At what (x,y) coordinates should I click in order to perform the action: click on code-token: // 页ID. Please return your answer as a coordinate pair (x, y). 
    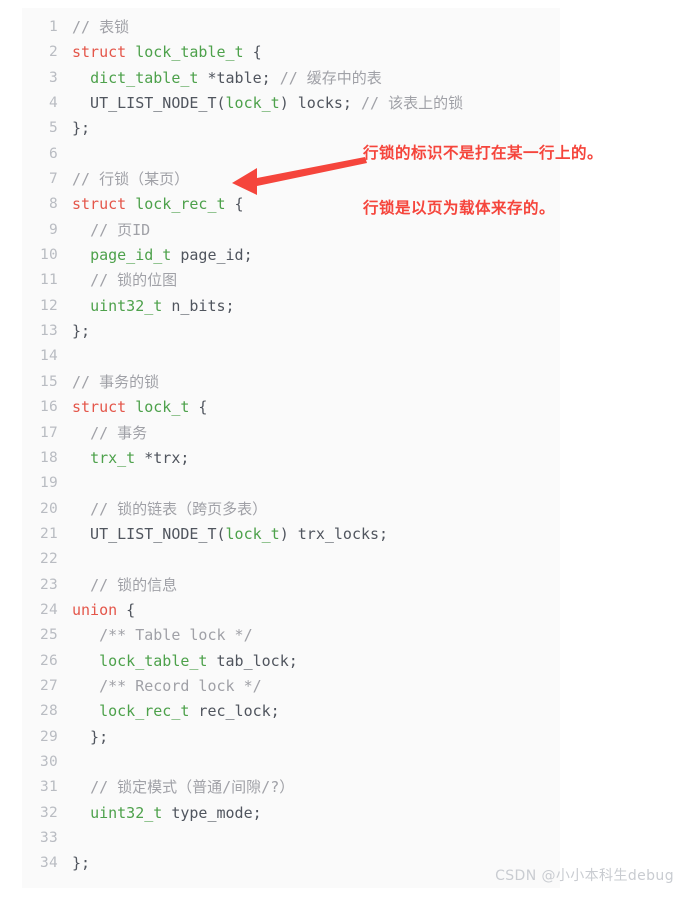
    Looking at the image, I should click on (120, 229).